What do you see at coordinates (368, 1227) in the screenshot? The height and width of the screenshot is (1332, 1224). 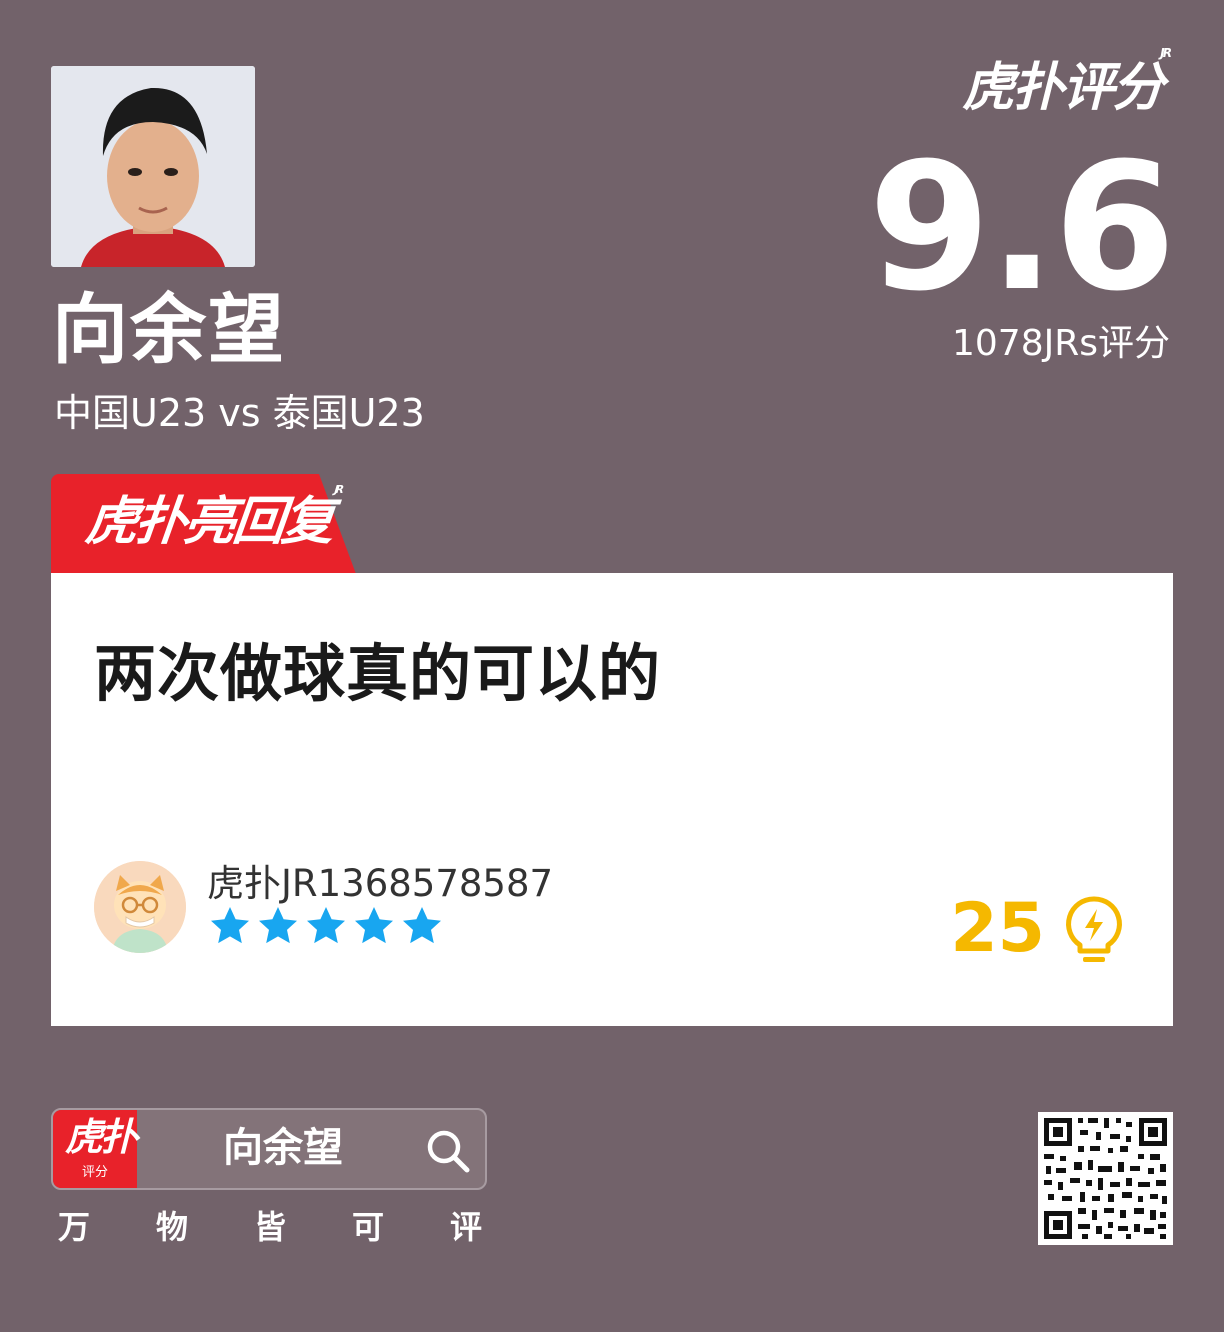 I see `slogan-char: 可` at bounding box center [368, 1227].